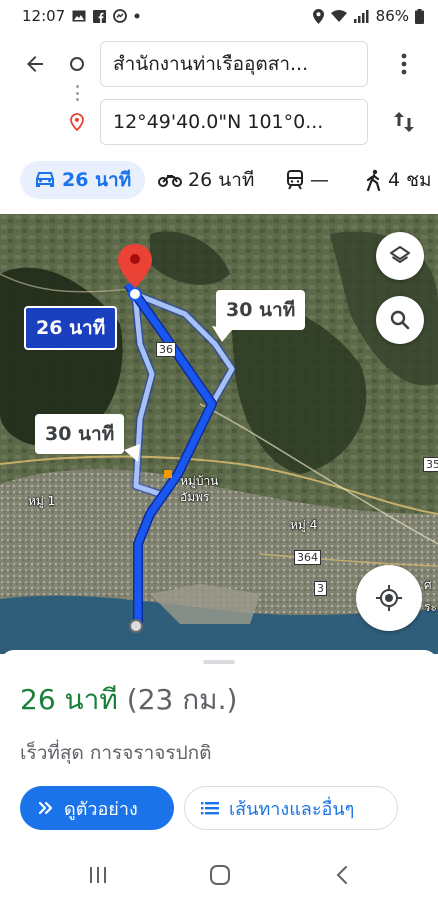  What do you see at coordinates (100, 16) in the screenshot?
I see `facebook-icon` at bounding box center [100, 16].